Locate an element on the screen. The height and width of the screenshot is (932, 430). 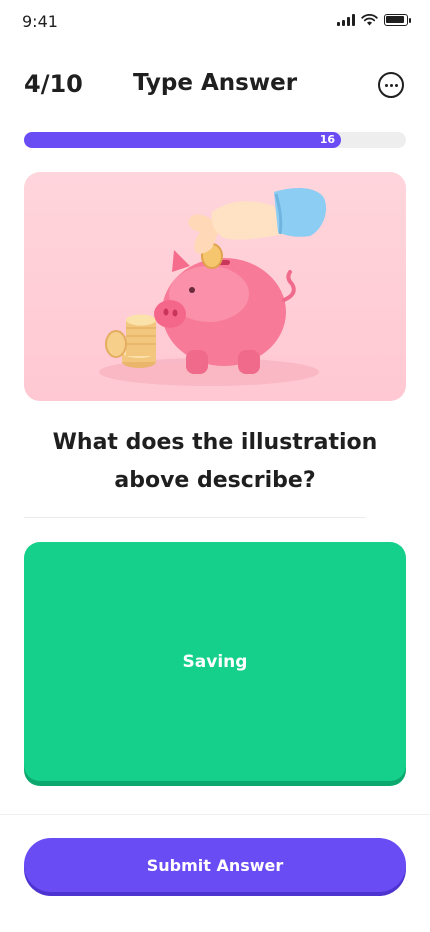
coin-stack is located at coordinates (130, 341).